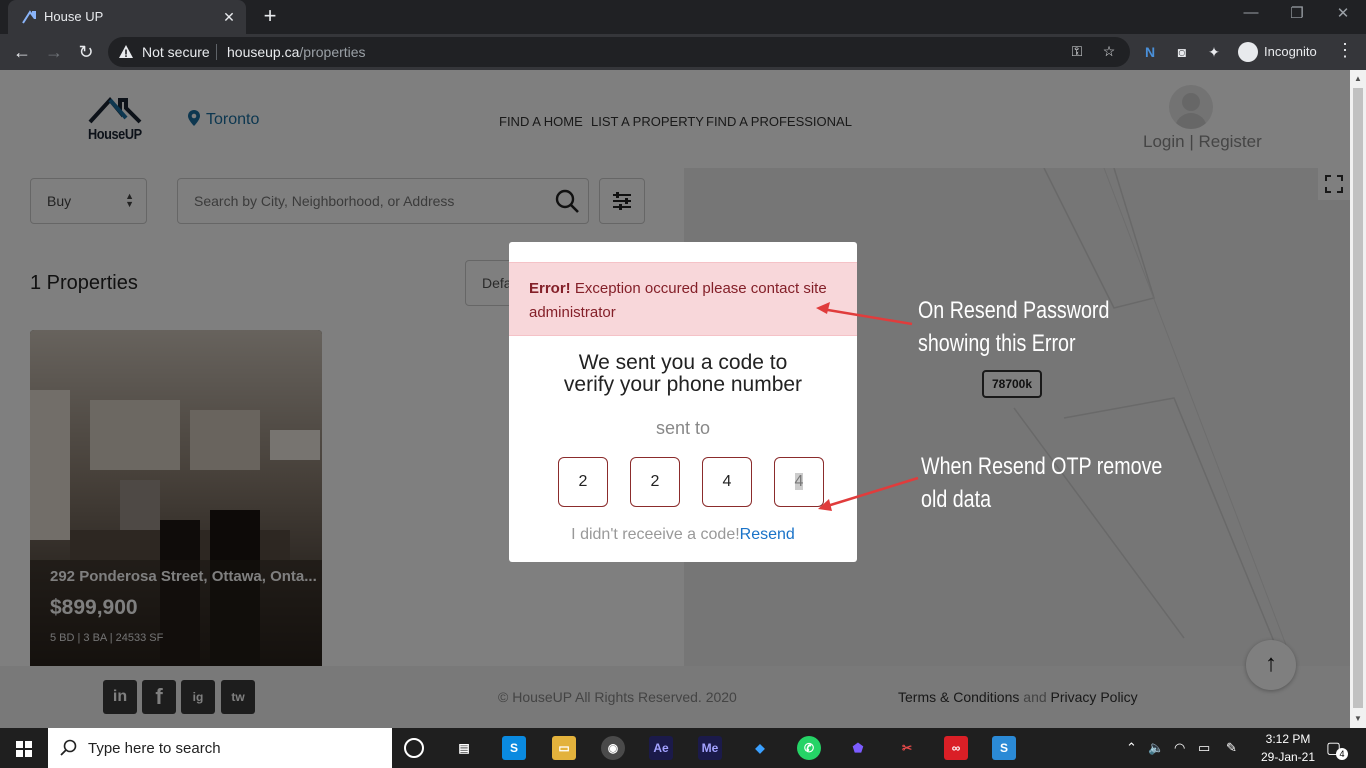 Image resolution: width=1366 pixels, height=768 pixels. What do you see at coordinates (1251, 12) in the screenshot?
I see `minimize-icon: —` at bounding box center [1251, 12].